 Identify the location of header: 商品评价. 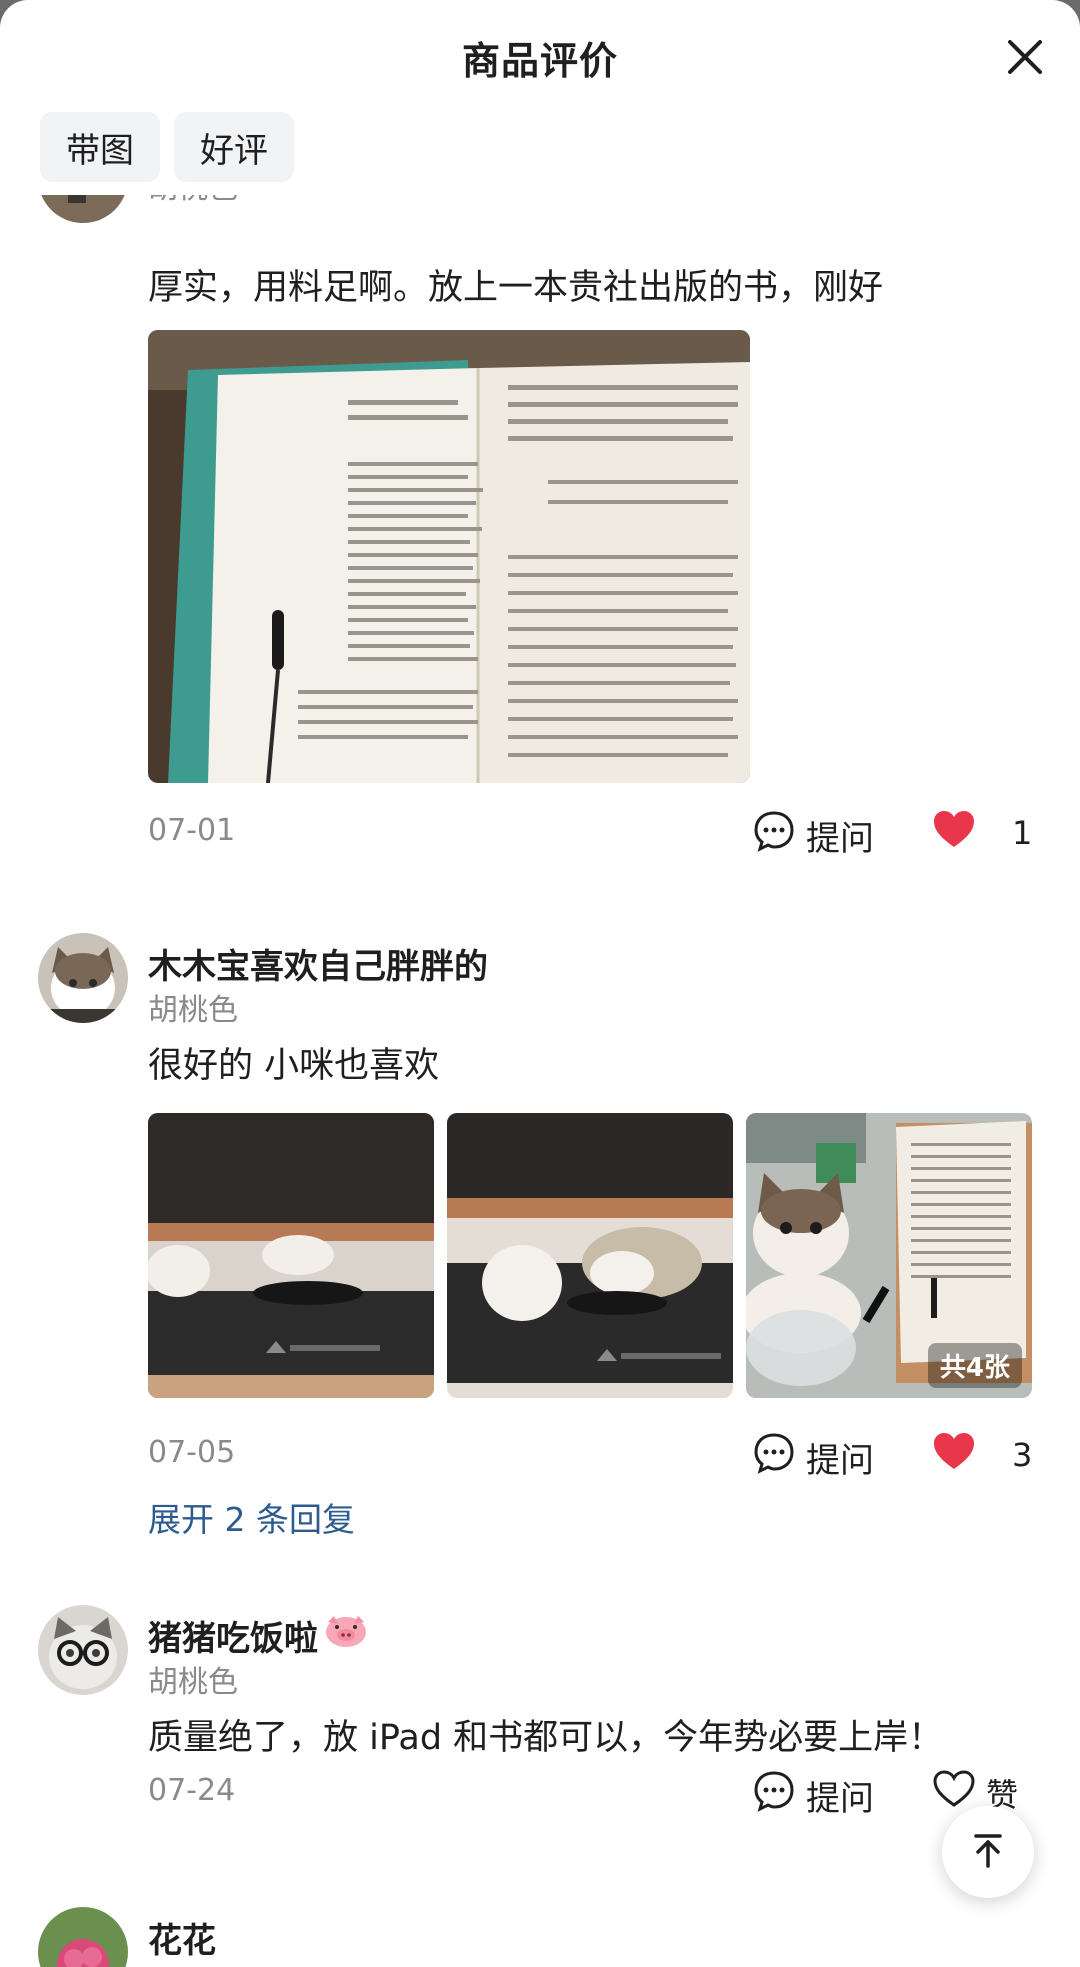
(540, 55).